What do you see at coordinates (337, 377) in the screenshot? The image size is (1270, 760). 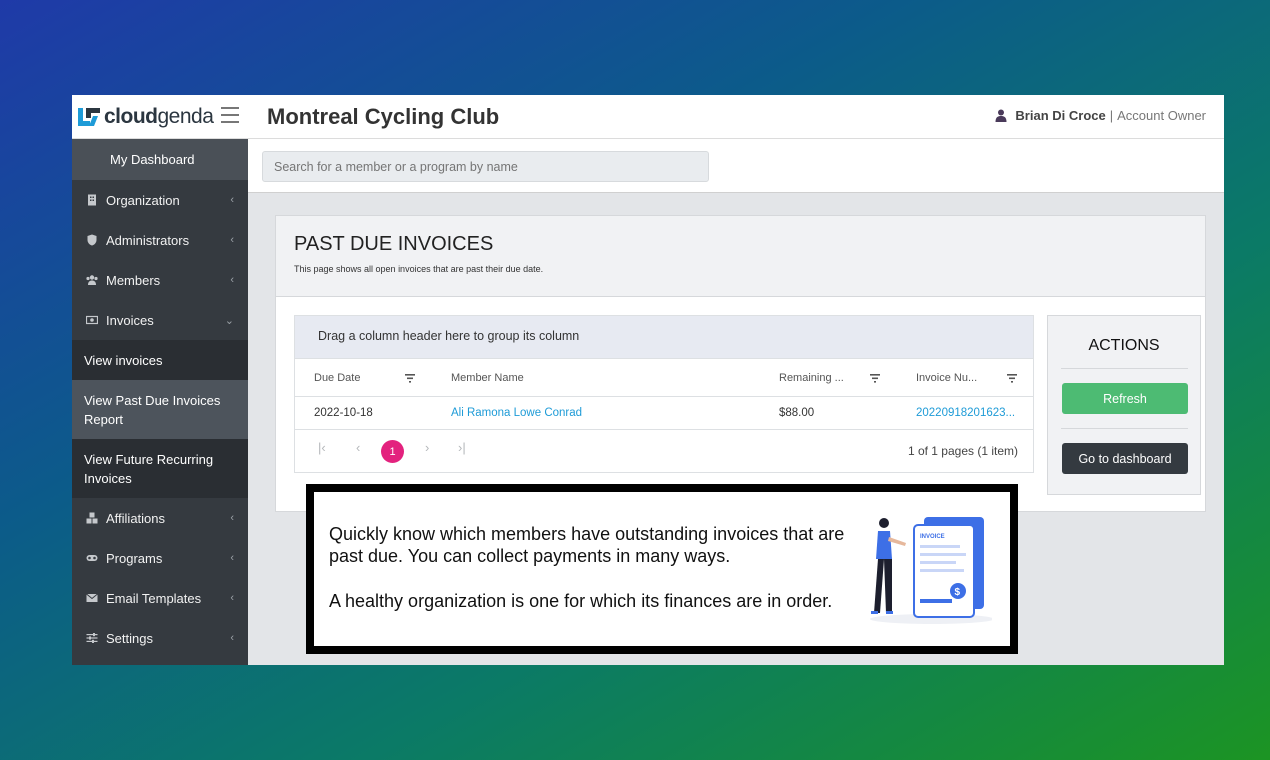 I see `column-header-due-date: Due Date` at bounding box center [337, 377].